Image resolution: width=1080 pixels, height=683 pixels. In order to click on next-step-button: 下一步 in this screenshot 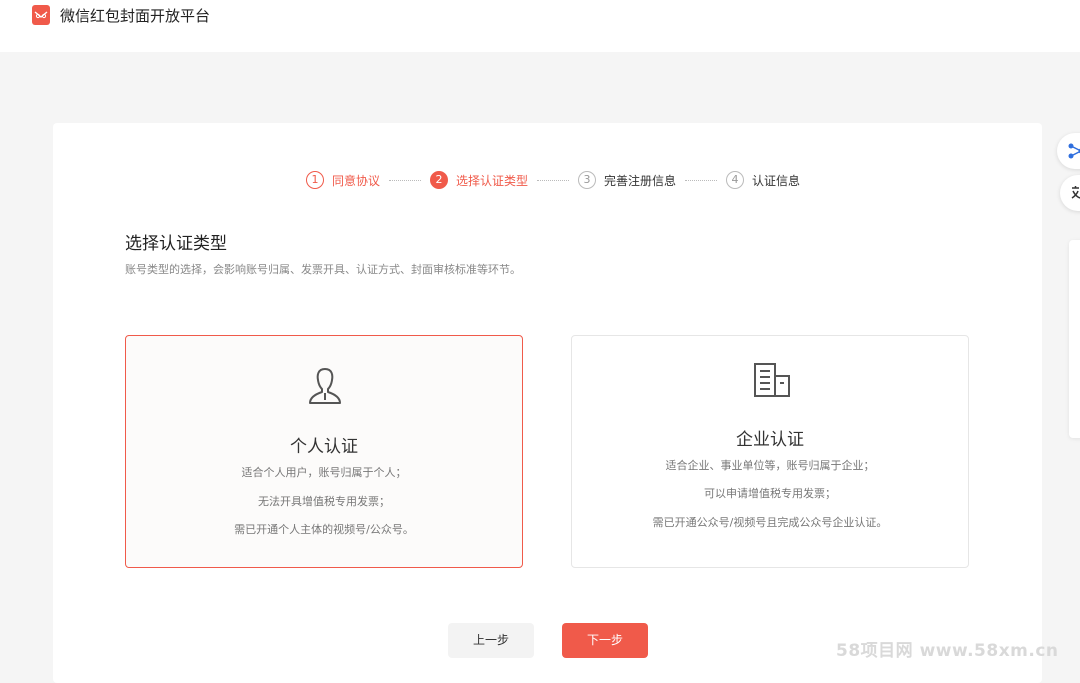, I will do `click(605, 640)`.